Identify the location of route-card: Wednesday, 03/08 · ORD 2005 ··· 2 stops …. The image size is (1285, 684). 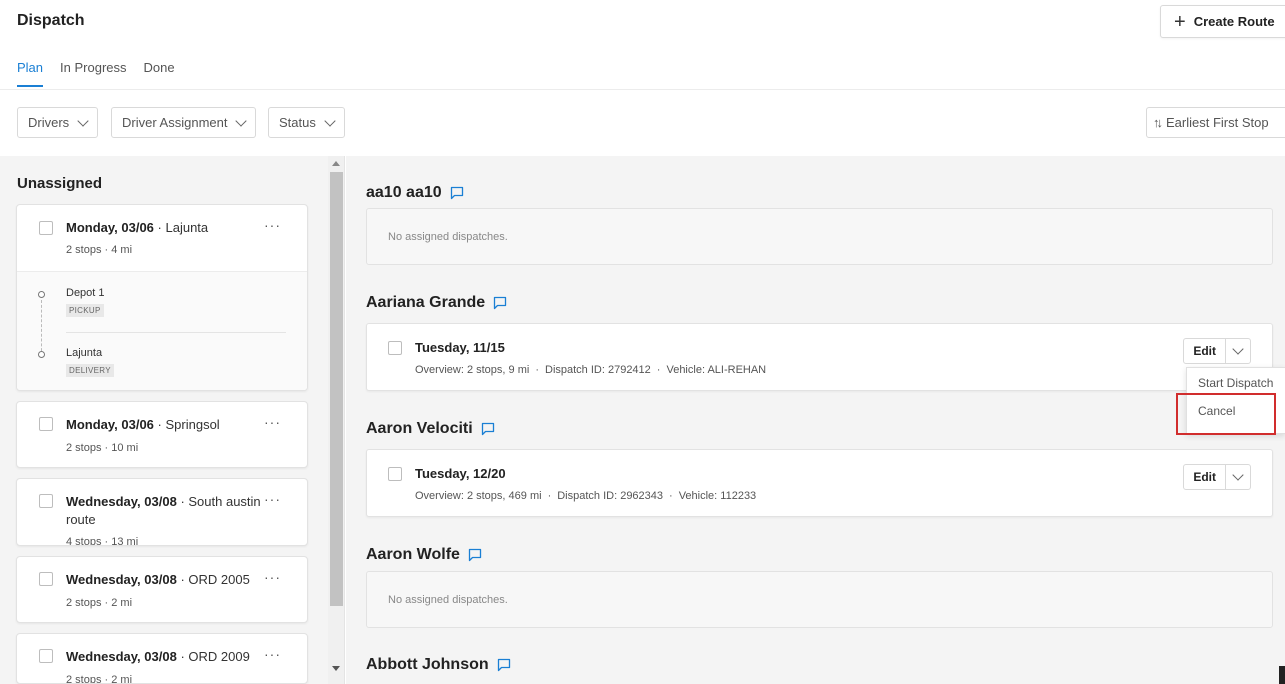
(162, 589).